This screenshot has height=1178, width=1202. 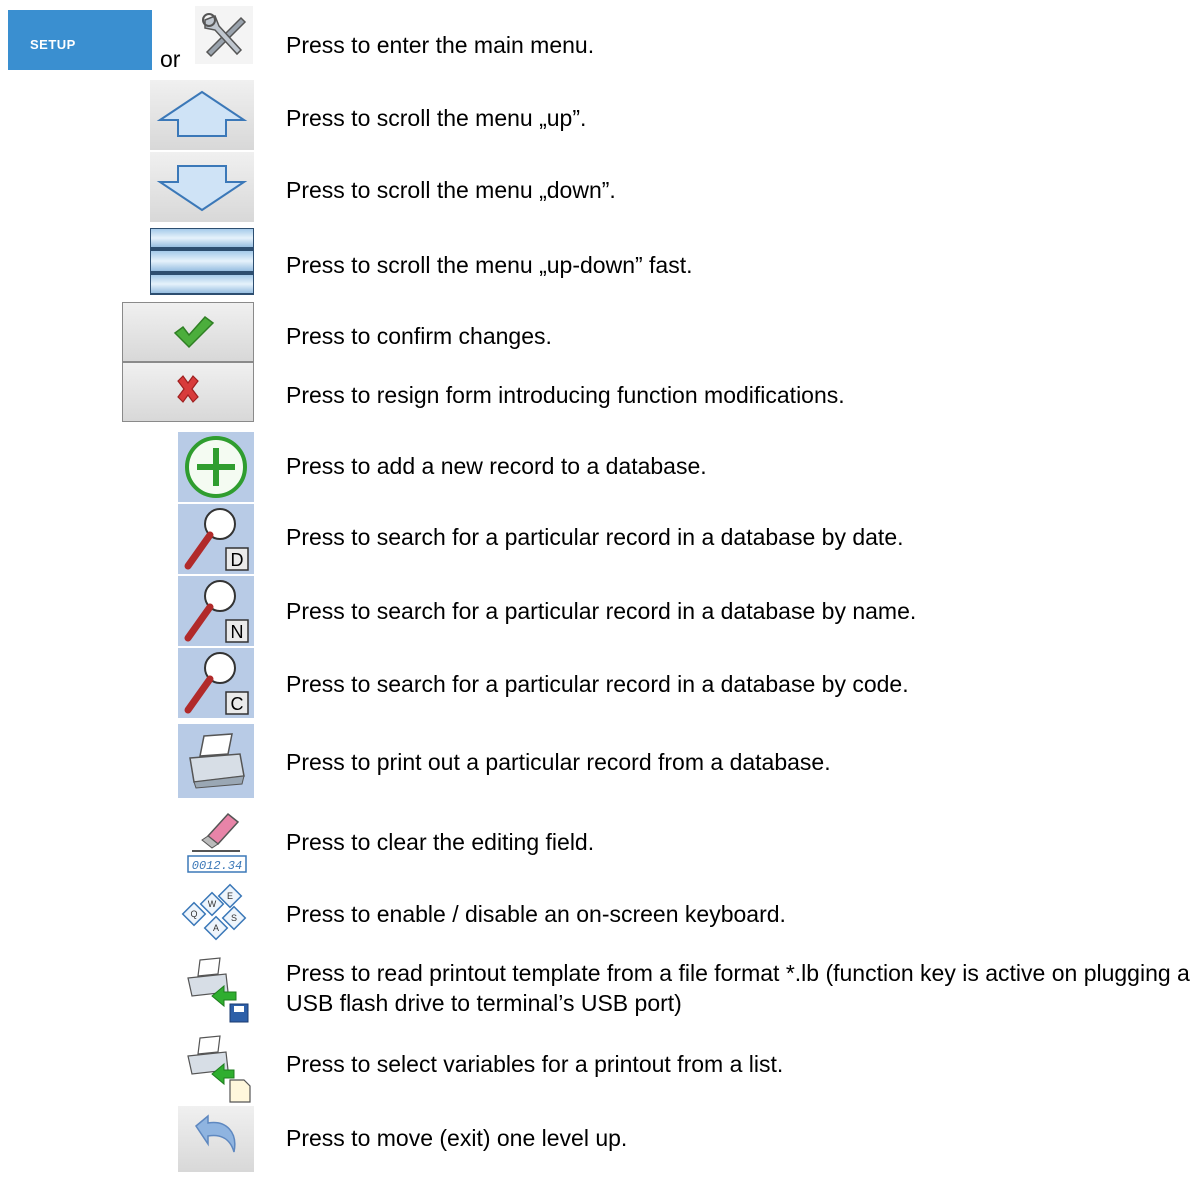 What do you see at coordinates (202, 115) in the screenshot?
I see `arrow-up-icon` at bounding box center [202, 115].